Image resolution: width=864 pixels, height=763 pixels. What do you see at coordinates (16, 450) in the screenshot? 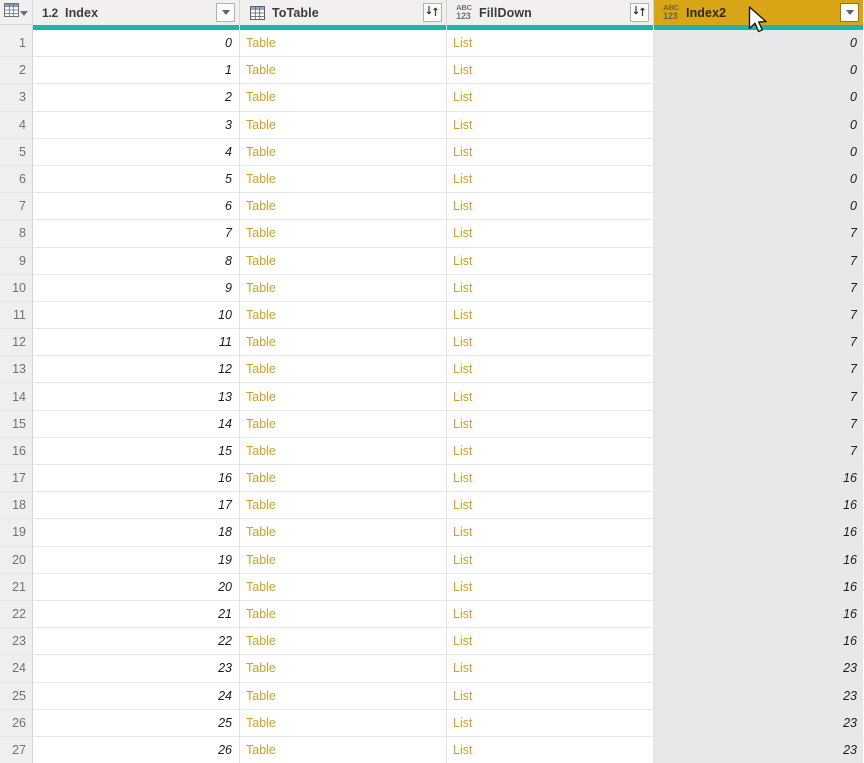
I see `row-number: 16` at bounding box center [16, 450].